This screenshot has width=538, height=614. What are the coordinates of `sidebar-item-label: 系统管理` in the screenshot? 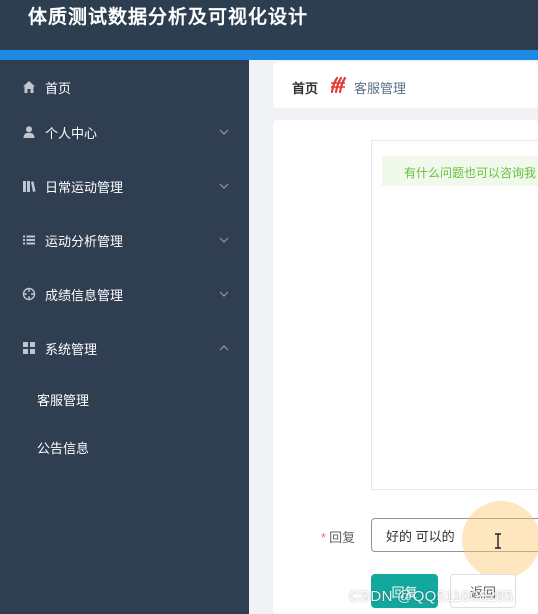 It's located at (71, 349).